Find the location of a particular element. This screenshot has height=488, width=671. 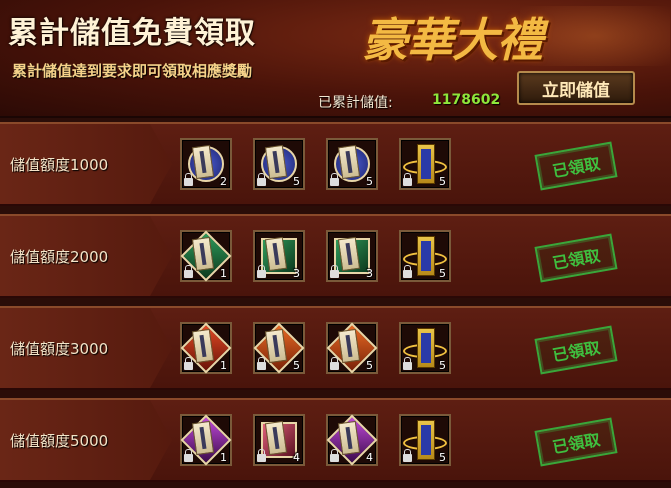

tier-label: 儲值額度5000 is located at coordinates (59, 441).